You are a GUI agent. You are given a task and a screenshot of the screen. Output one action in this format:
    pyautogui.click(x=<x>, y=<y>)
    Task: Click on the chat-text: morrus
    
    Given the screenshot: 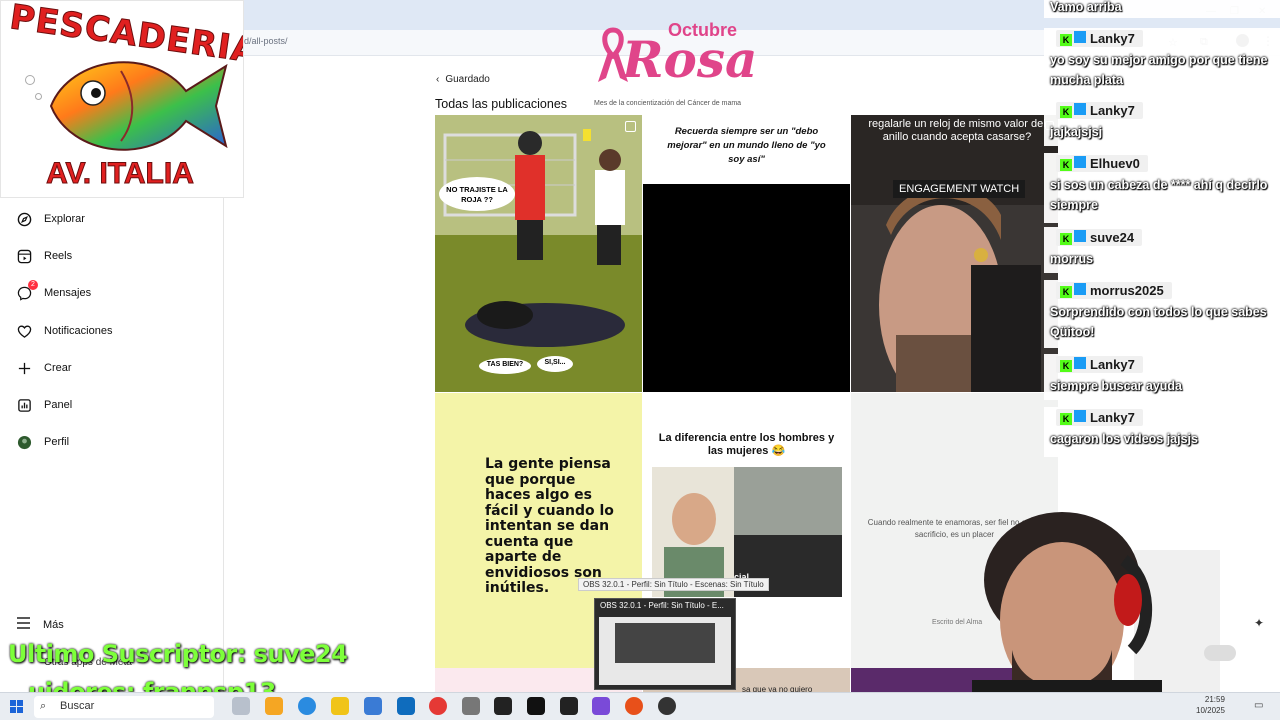 What is the action you would take?
    pyautogui.click(x=1072, y=259)
    